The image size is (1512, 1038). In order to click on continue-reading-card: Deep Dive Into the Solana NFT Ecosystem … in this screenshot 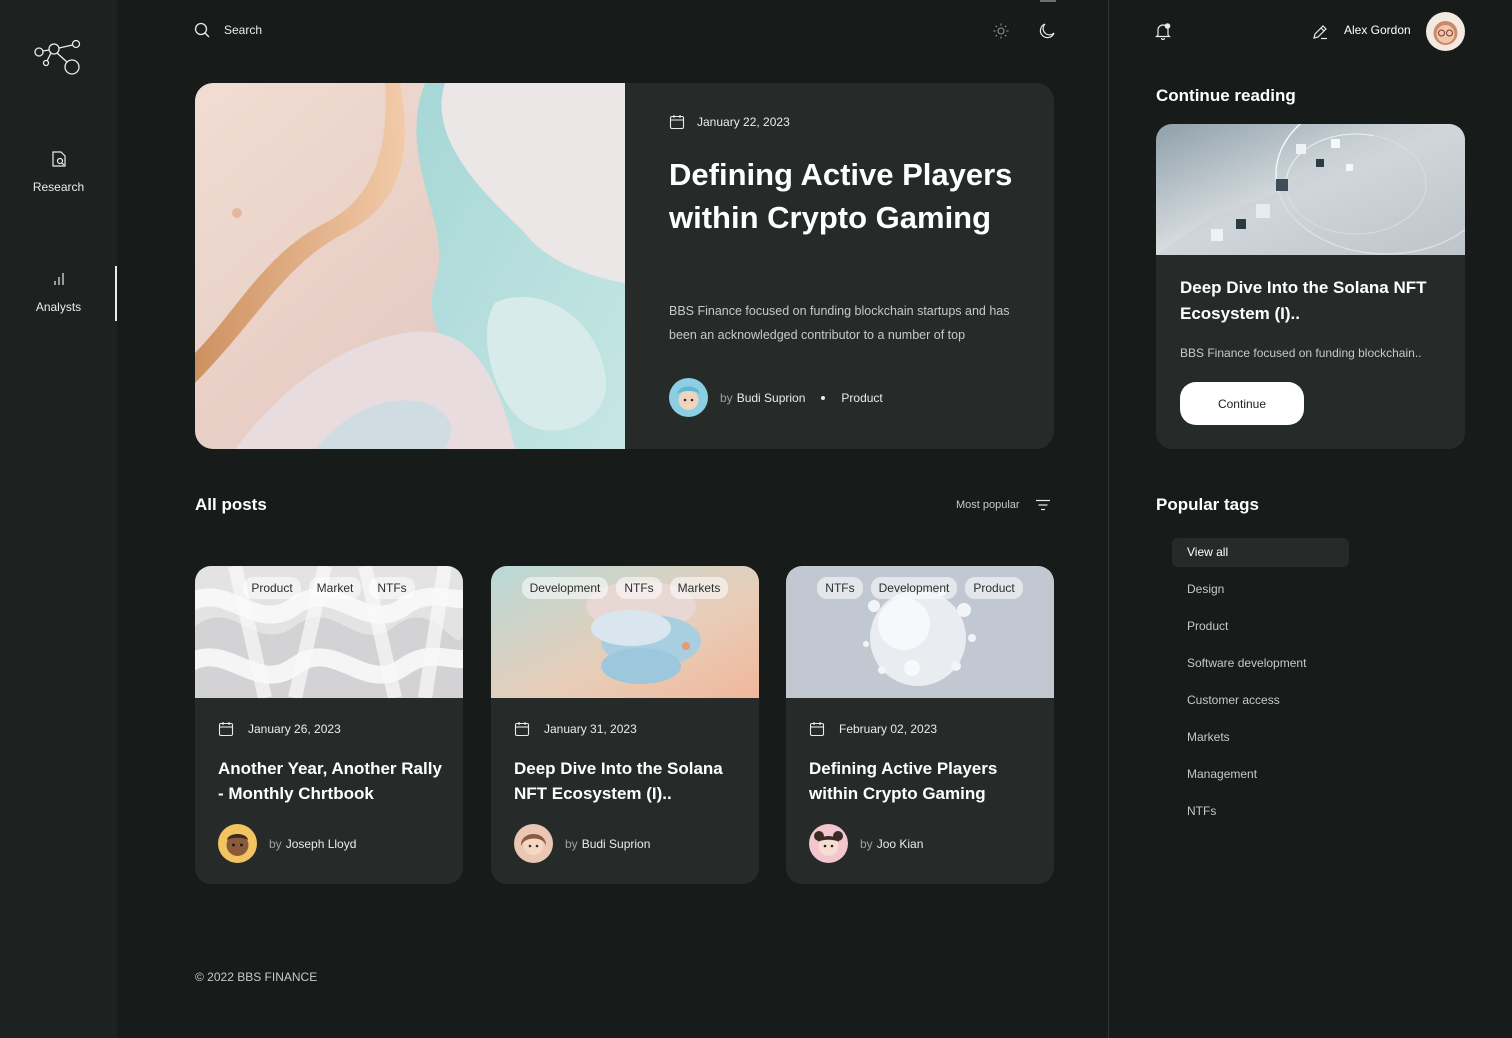, I will do `click(1310, 286)`.